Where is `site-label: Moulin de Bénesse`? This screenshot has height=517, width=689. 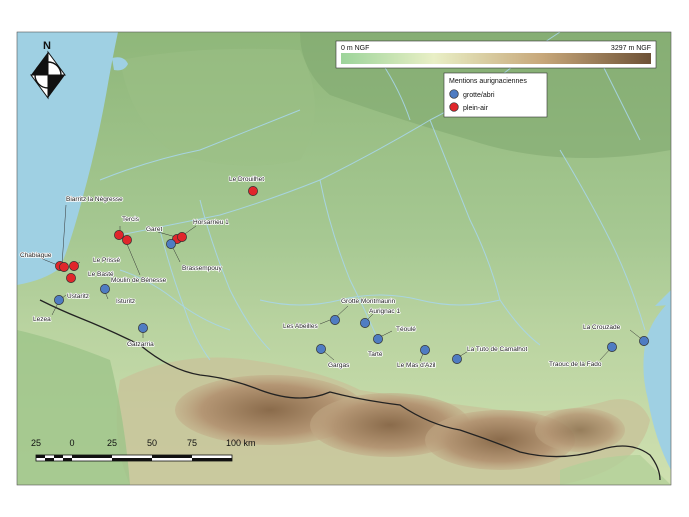 site-label: Moulin de Bénesse is located at coordinates (139, 280).